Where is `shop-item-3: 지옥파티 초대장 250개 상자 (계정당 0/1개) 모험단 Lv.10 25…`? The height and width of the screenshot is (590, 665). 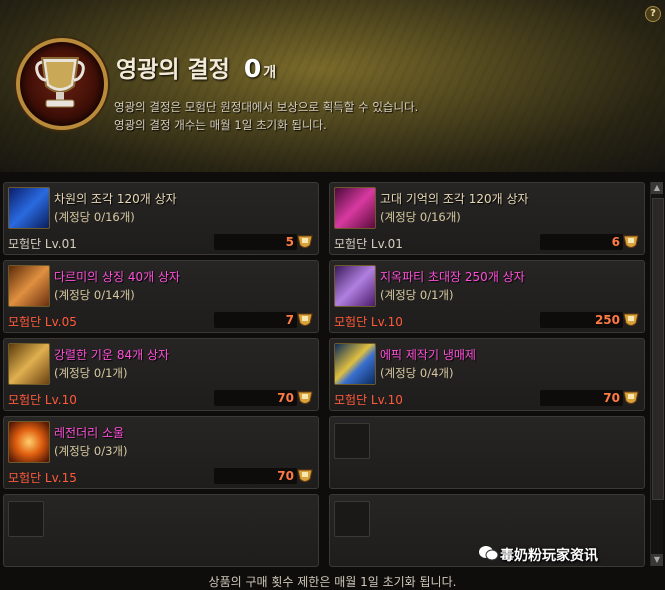 shop-item-3: 지옥파티 초대장 250개 상자 (계정당 0/1개) 모험단 Lv.10 25… is located at coordinates (487, 296).